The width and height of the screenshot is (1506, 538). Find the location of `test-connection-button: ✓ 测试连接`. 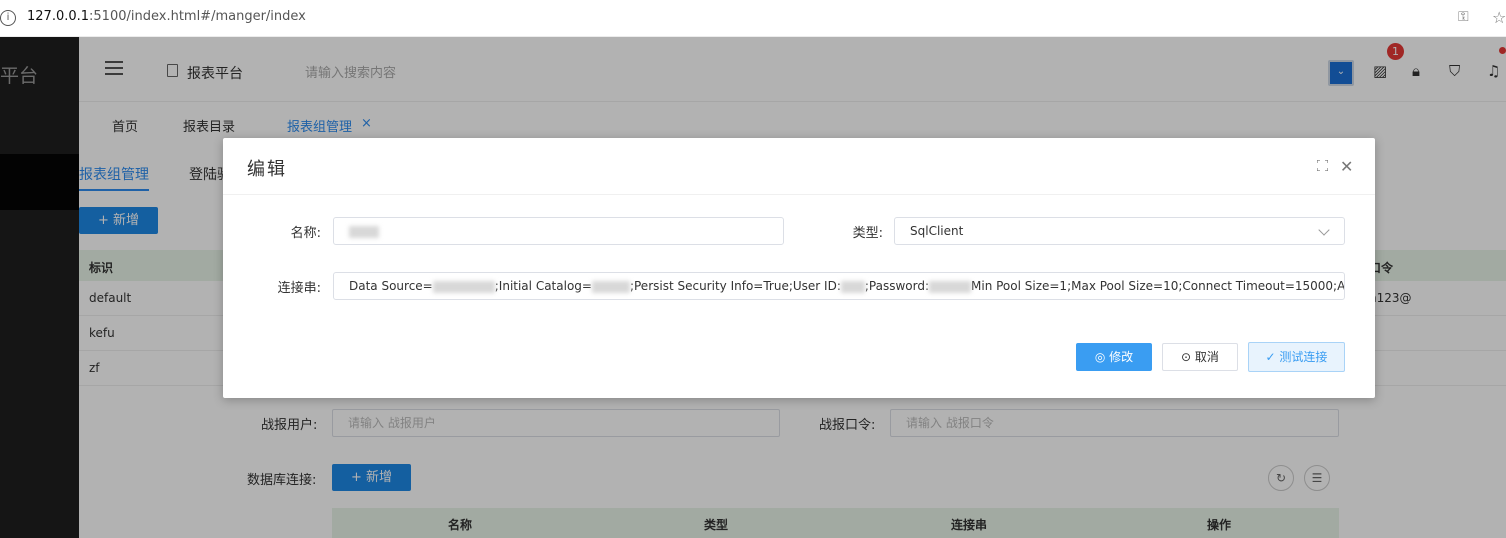

test-connection-button: ✓ 测试连接 is located at coordinates (1296, 357).